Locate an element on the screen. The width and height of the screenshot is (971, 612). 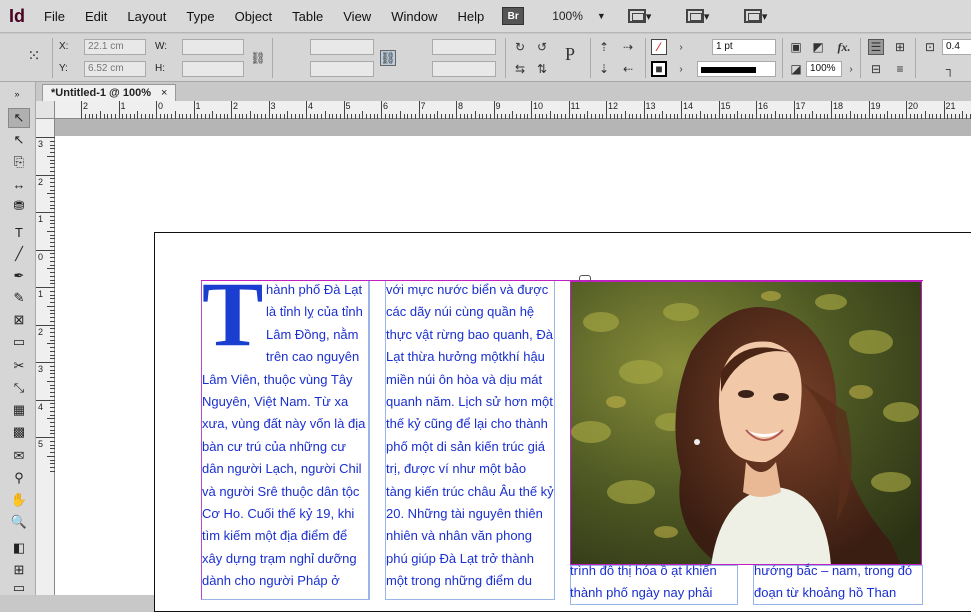
pen-tool-icon: ✒ is located at coordinates (19, 276).